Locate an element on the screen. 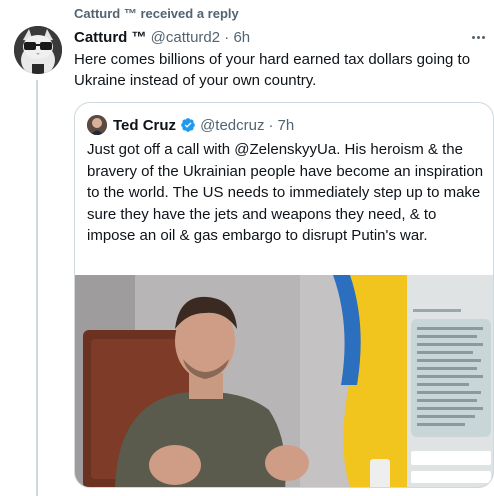 This screenshot has height=496, width=494. author-handle: @catturd2 is located at coordinates (185, 37).